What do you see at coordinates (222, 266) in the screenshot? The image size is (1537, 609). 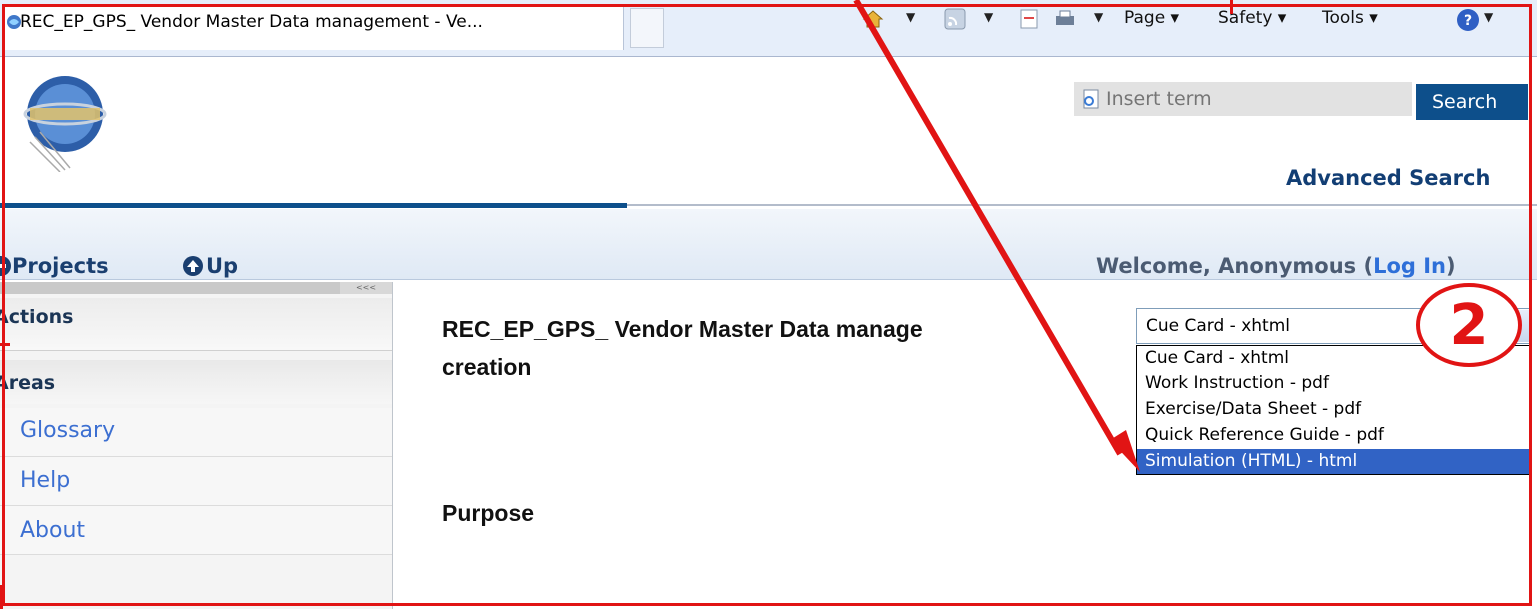 I see `up-link: Up` at bounding box center [222, 266].